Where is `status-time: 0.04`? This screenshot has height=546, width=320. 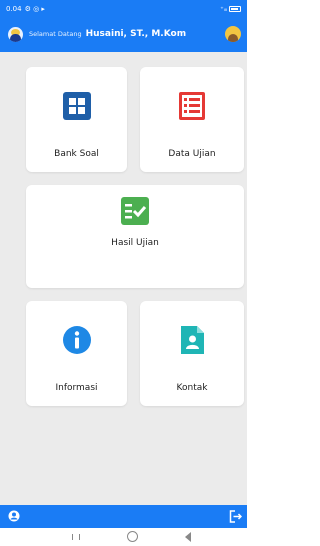 status-time: 0.04 is located at coordinates (14, 9).